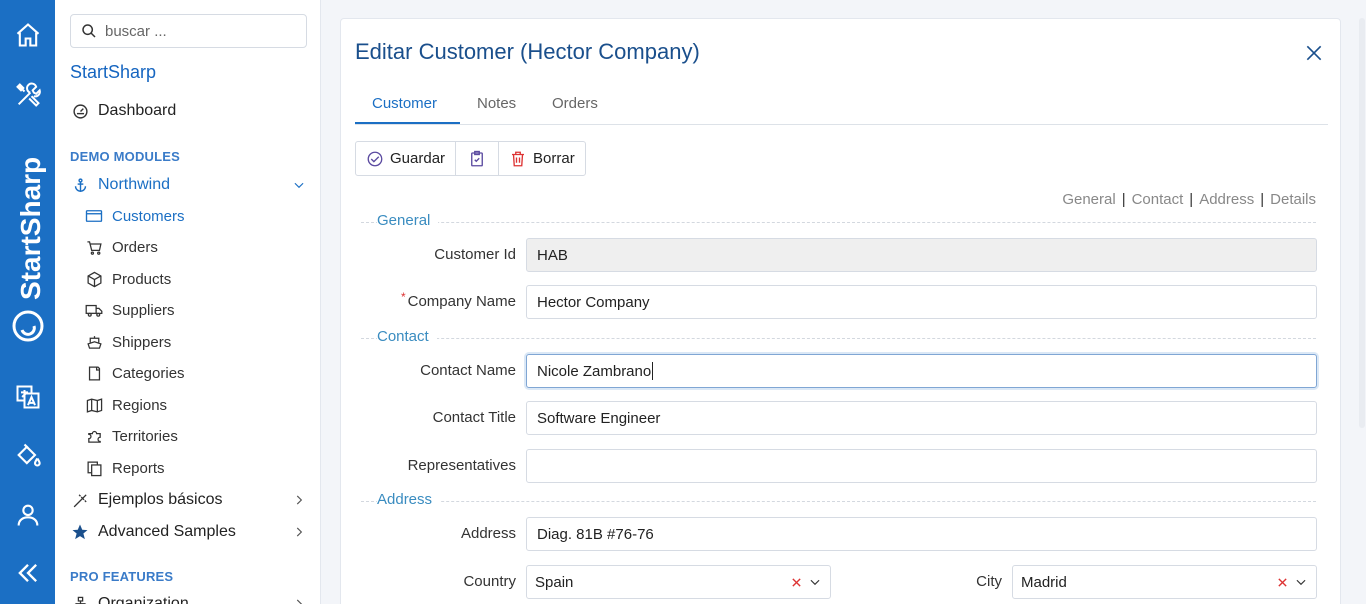 This screenshot has height=604, width=1366. What do you see at coordinates (554, 158) in the screenshot?
I see `delete-label: Borrar` at bounding box center [554, 158].